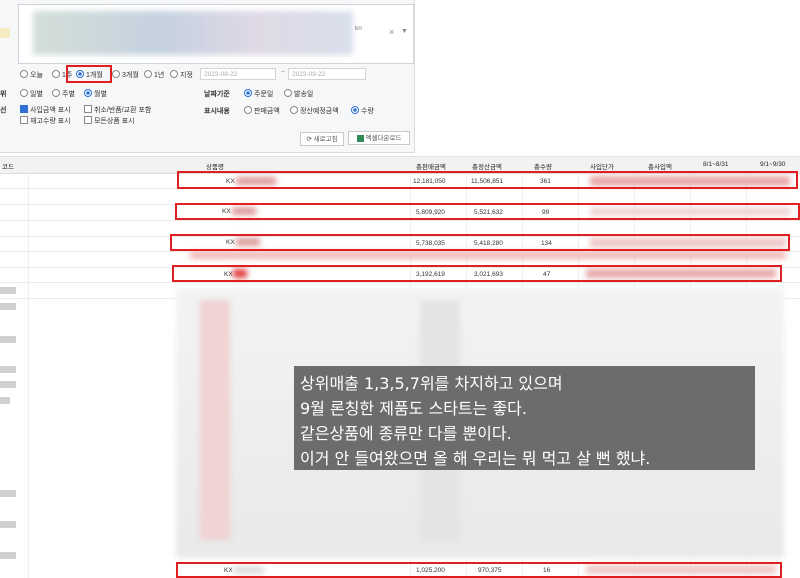 This screenshot has height=578, width=800. What do you see at coordinates (716, 164) in the screenshot?
I see `col-month1: 8/1~8/31` at bounding box center [716, 164].